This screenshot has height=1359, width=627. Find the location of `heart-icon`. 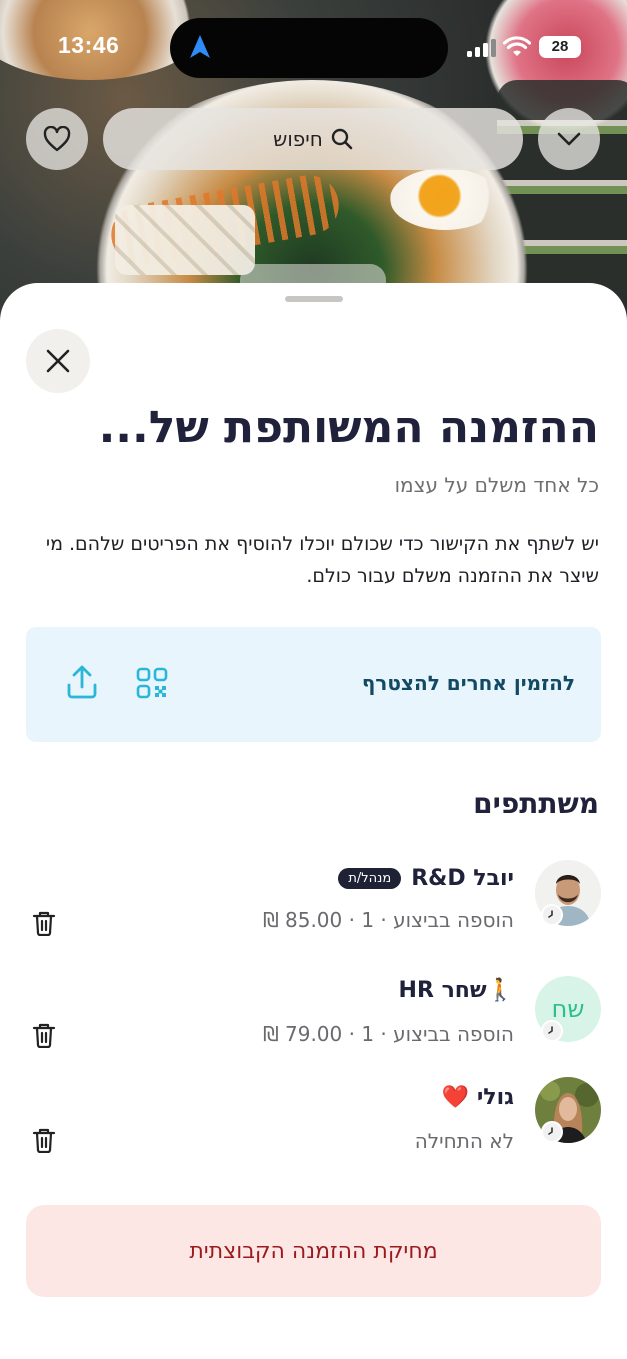

heart-icon is located at coordinates (57, 139).